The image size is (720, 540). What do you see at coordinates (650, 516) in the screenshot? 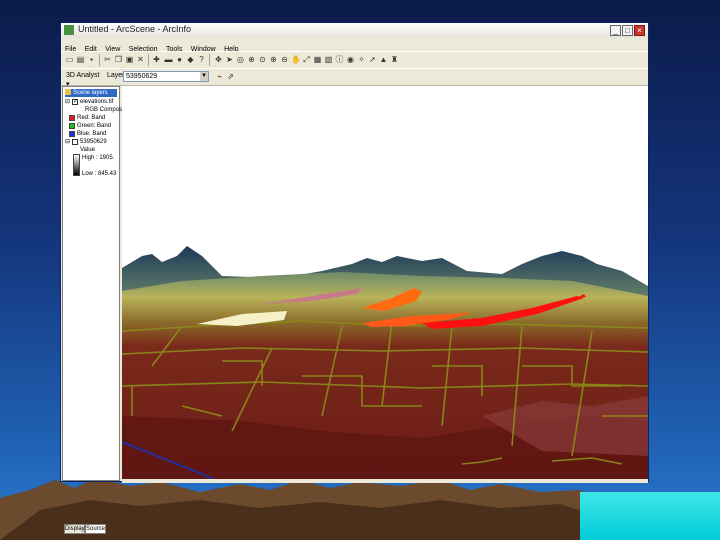
I see `slide-cyan-block` at bounding box center [650, 516].